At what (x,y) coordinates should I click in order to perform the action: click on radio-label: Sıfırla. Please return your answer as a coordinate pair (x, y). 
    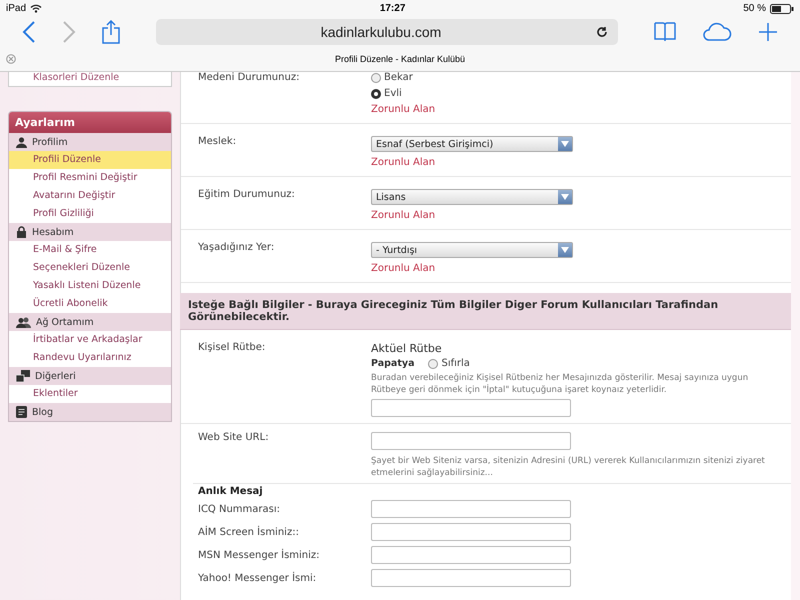
    Looking at the image, I should click on (455, 363).